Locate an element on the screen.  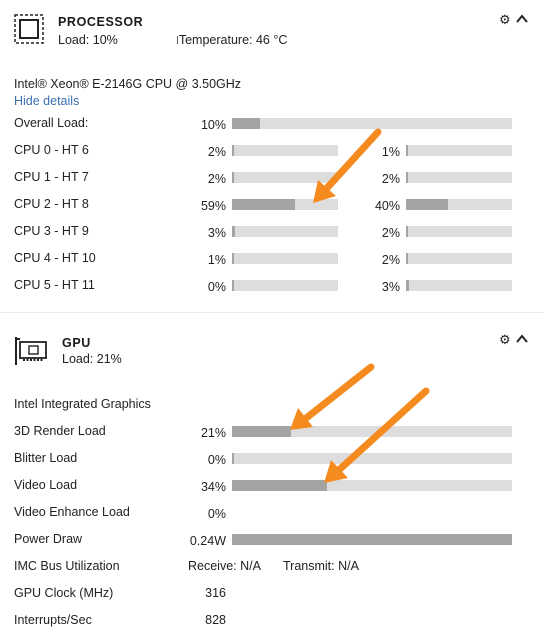
gpu-card-icon is located at coordinates (31, 351).